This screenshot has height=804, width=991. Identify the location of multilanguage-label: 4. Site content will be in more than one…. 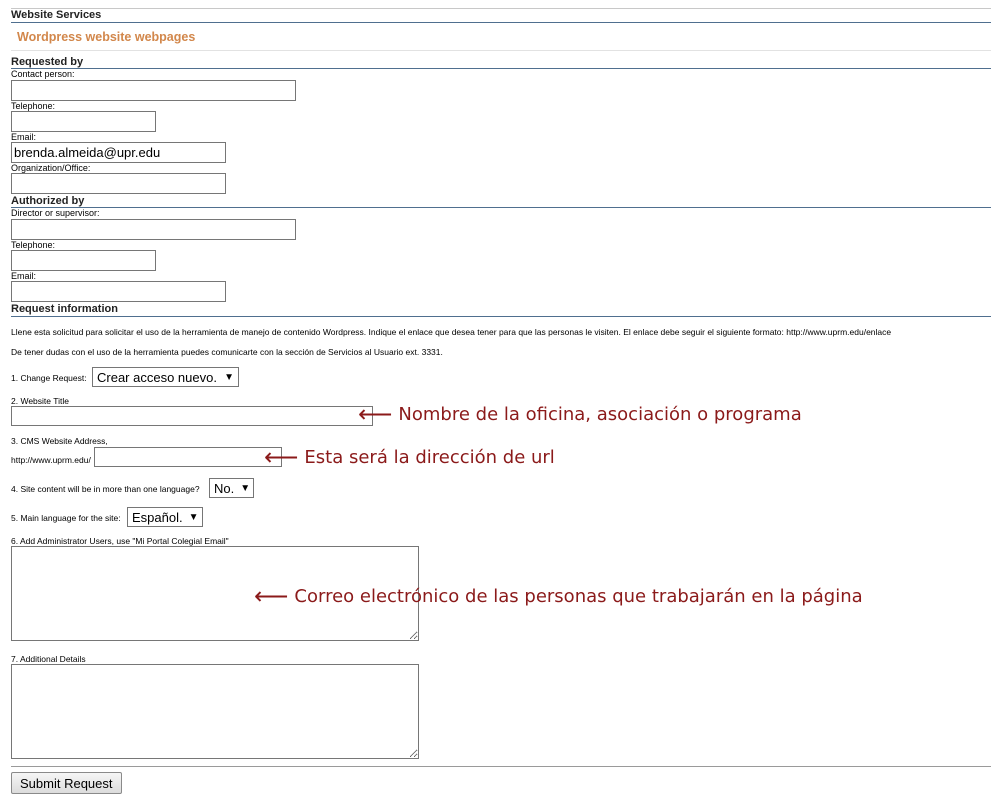
(105, 489).